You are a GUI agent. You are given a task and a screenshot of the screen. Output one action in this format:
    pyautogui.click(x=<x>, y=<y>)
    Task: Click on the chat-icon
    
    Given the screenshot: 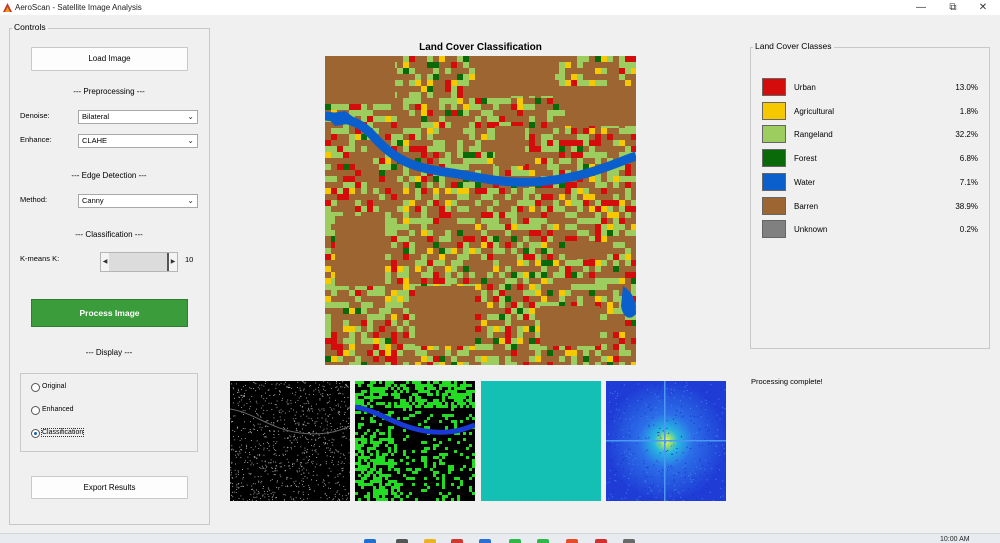 What is the action you would take?
    pyautogui.click(x=515, y=541)
    